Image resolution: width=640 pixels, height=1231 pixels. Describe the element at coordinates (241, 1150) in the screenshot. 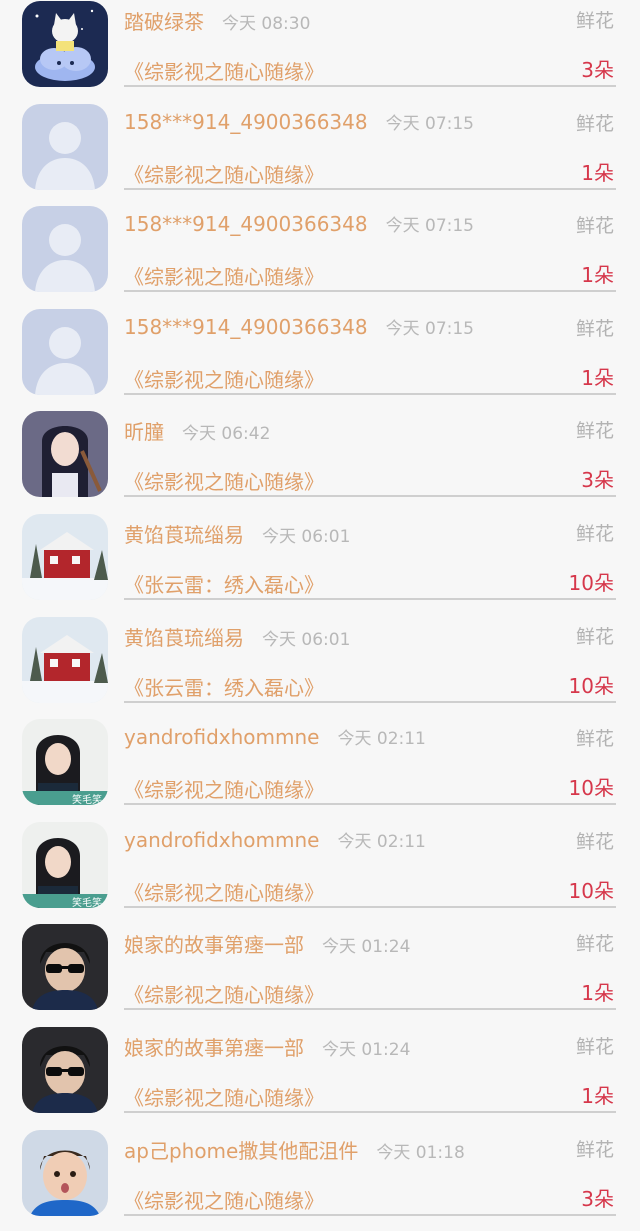

I see `username-text: ap己phome撒其他配沮件` at that location.